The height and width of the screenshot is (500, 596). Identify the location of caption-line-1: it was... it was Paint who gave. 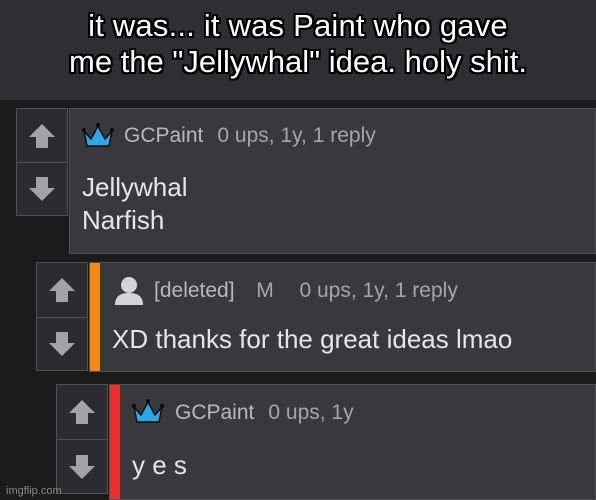
(298, 25).